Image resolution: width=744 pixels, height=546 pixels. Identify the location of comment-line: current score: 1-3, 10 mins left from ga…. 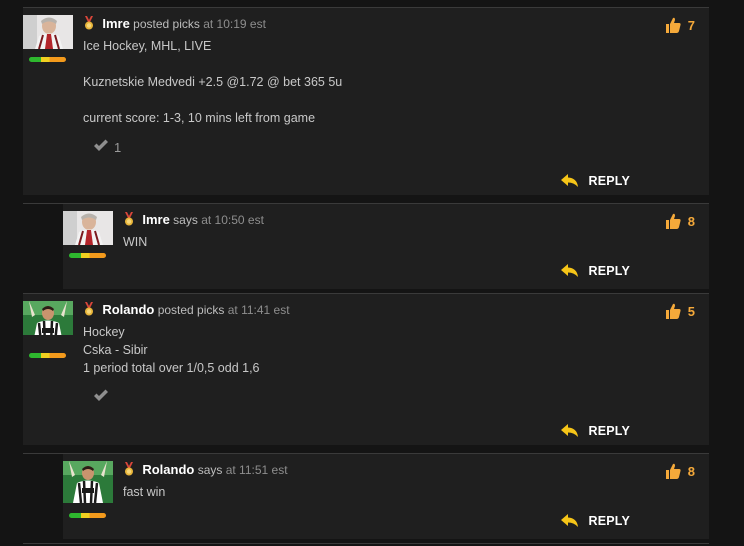
(199, 118).